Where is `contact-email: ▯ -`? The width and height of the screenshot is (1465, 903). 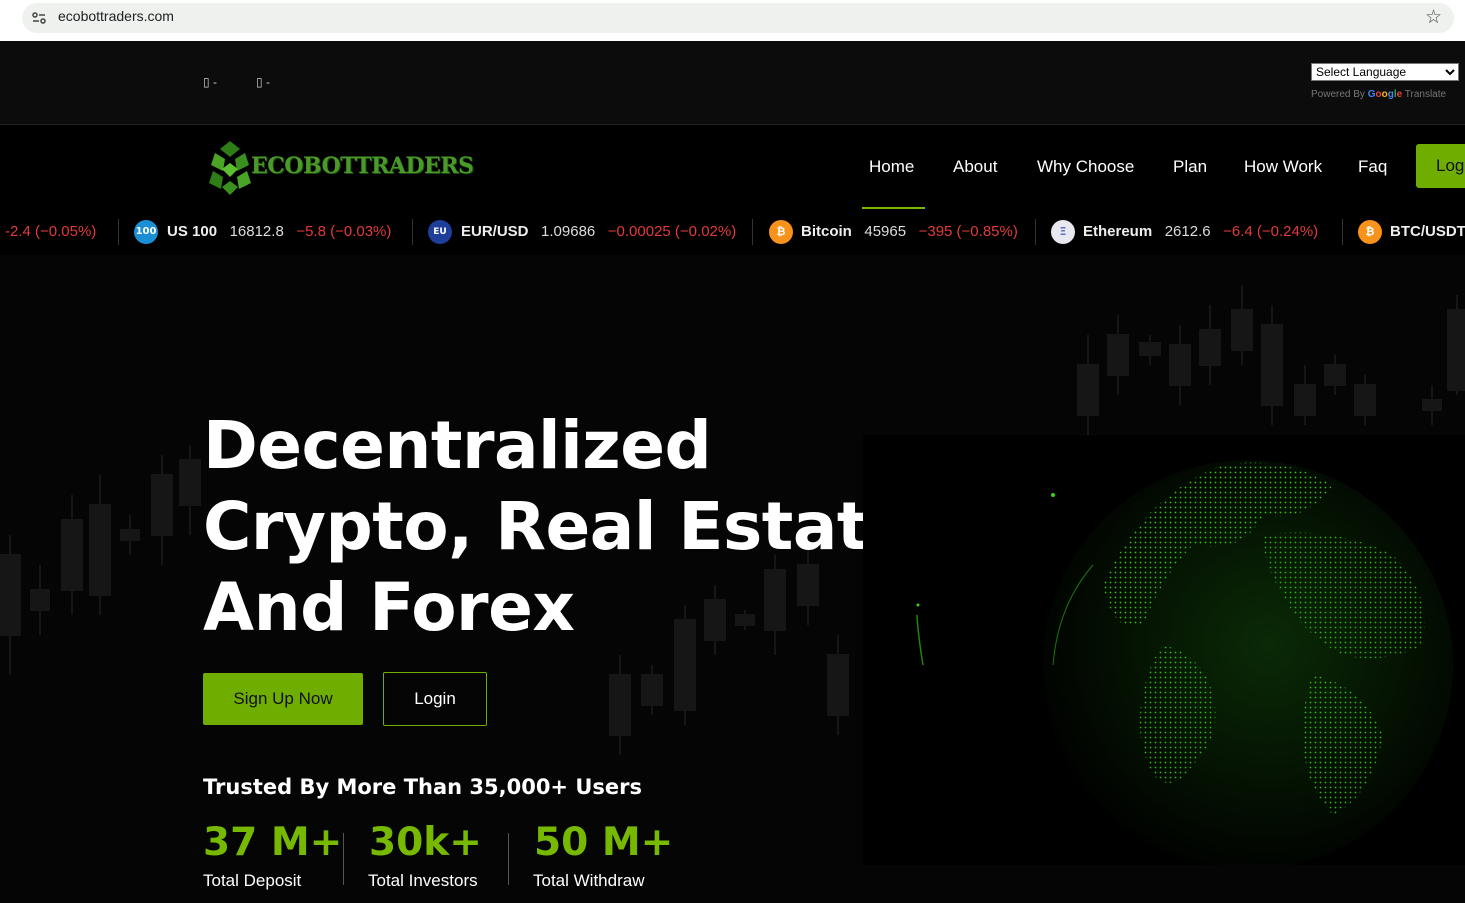
contact-email: ▯ - is located at coordinates (263, 82).